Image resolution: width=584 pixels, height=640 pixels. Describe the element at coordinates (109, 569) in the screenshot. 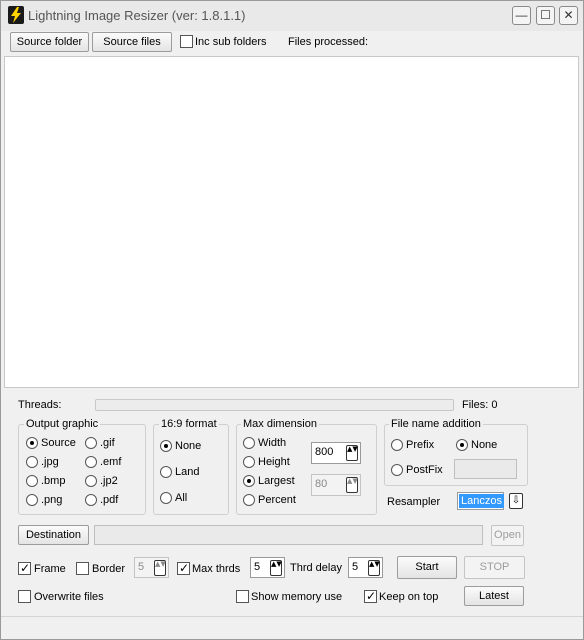

I see `border-label: Border` at that location.